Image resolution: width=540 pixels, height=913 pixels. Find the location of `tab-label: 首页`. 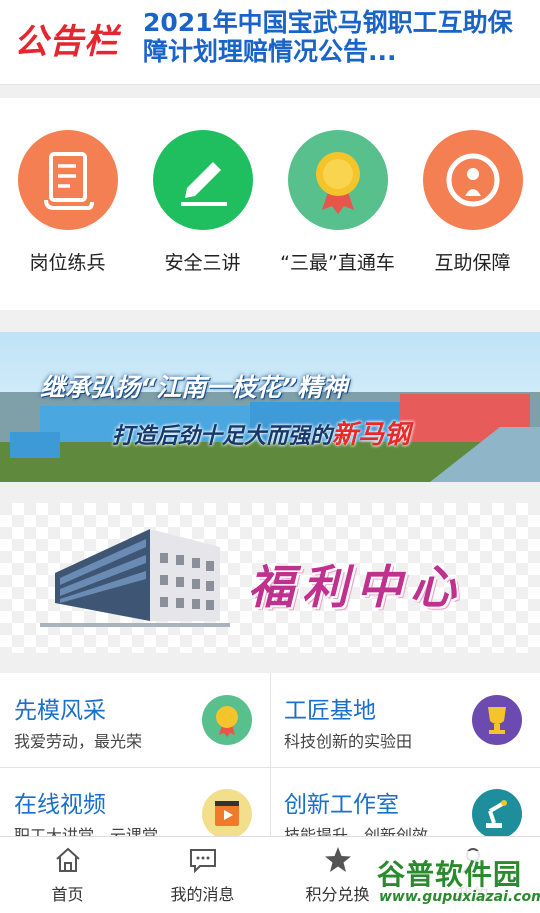

tab-label: 首页 is located at coordinates (67, 894).